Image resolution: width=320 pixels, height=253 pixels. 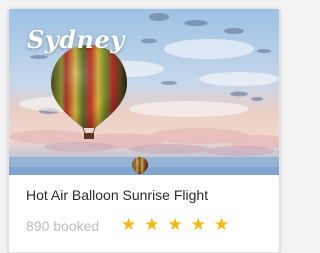 What do you see at coordinates (76, 39) in the screenshot?
I see `city-label: Sydney` at bounding box center [76, 39].